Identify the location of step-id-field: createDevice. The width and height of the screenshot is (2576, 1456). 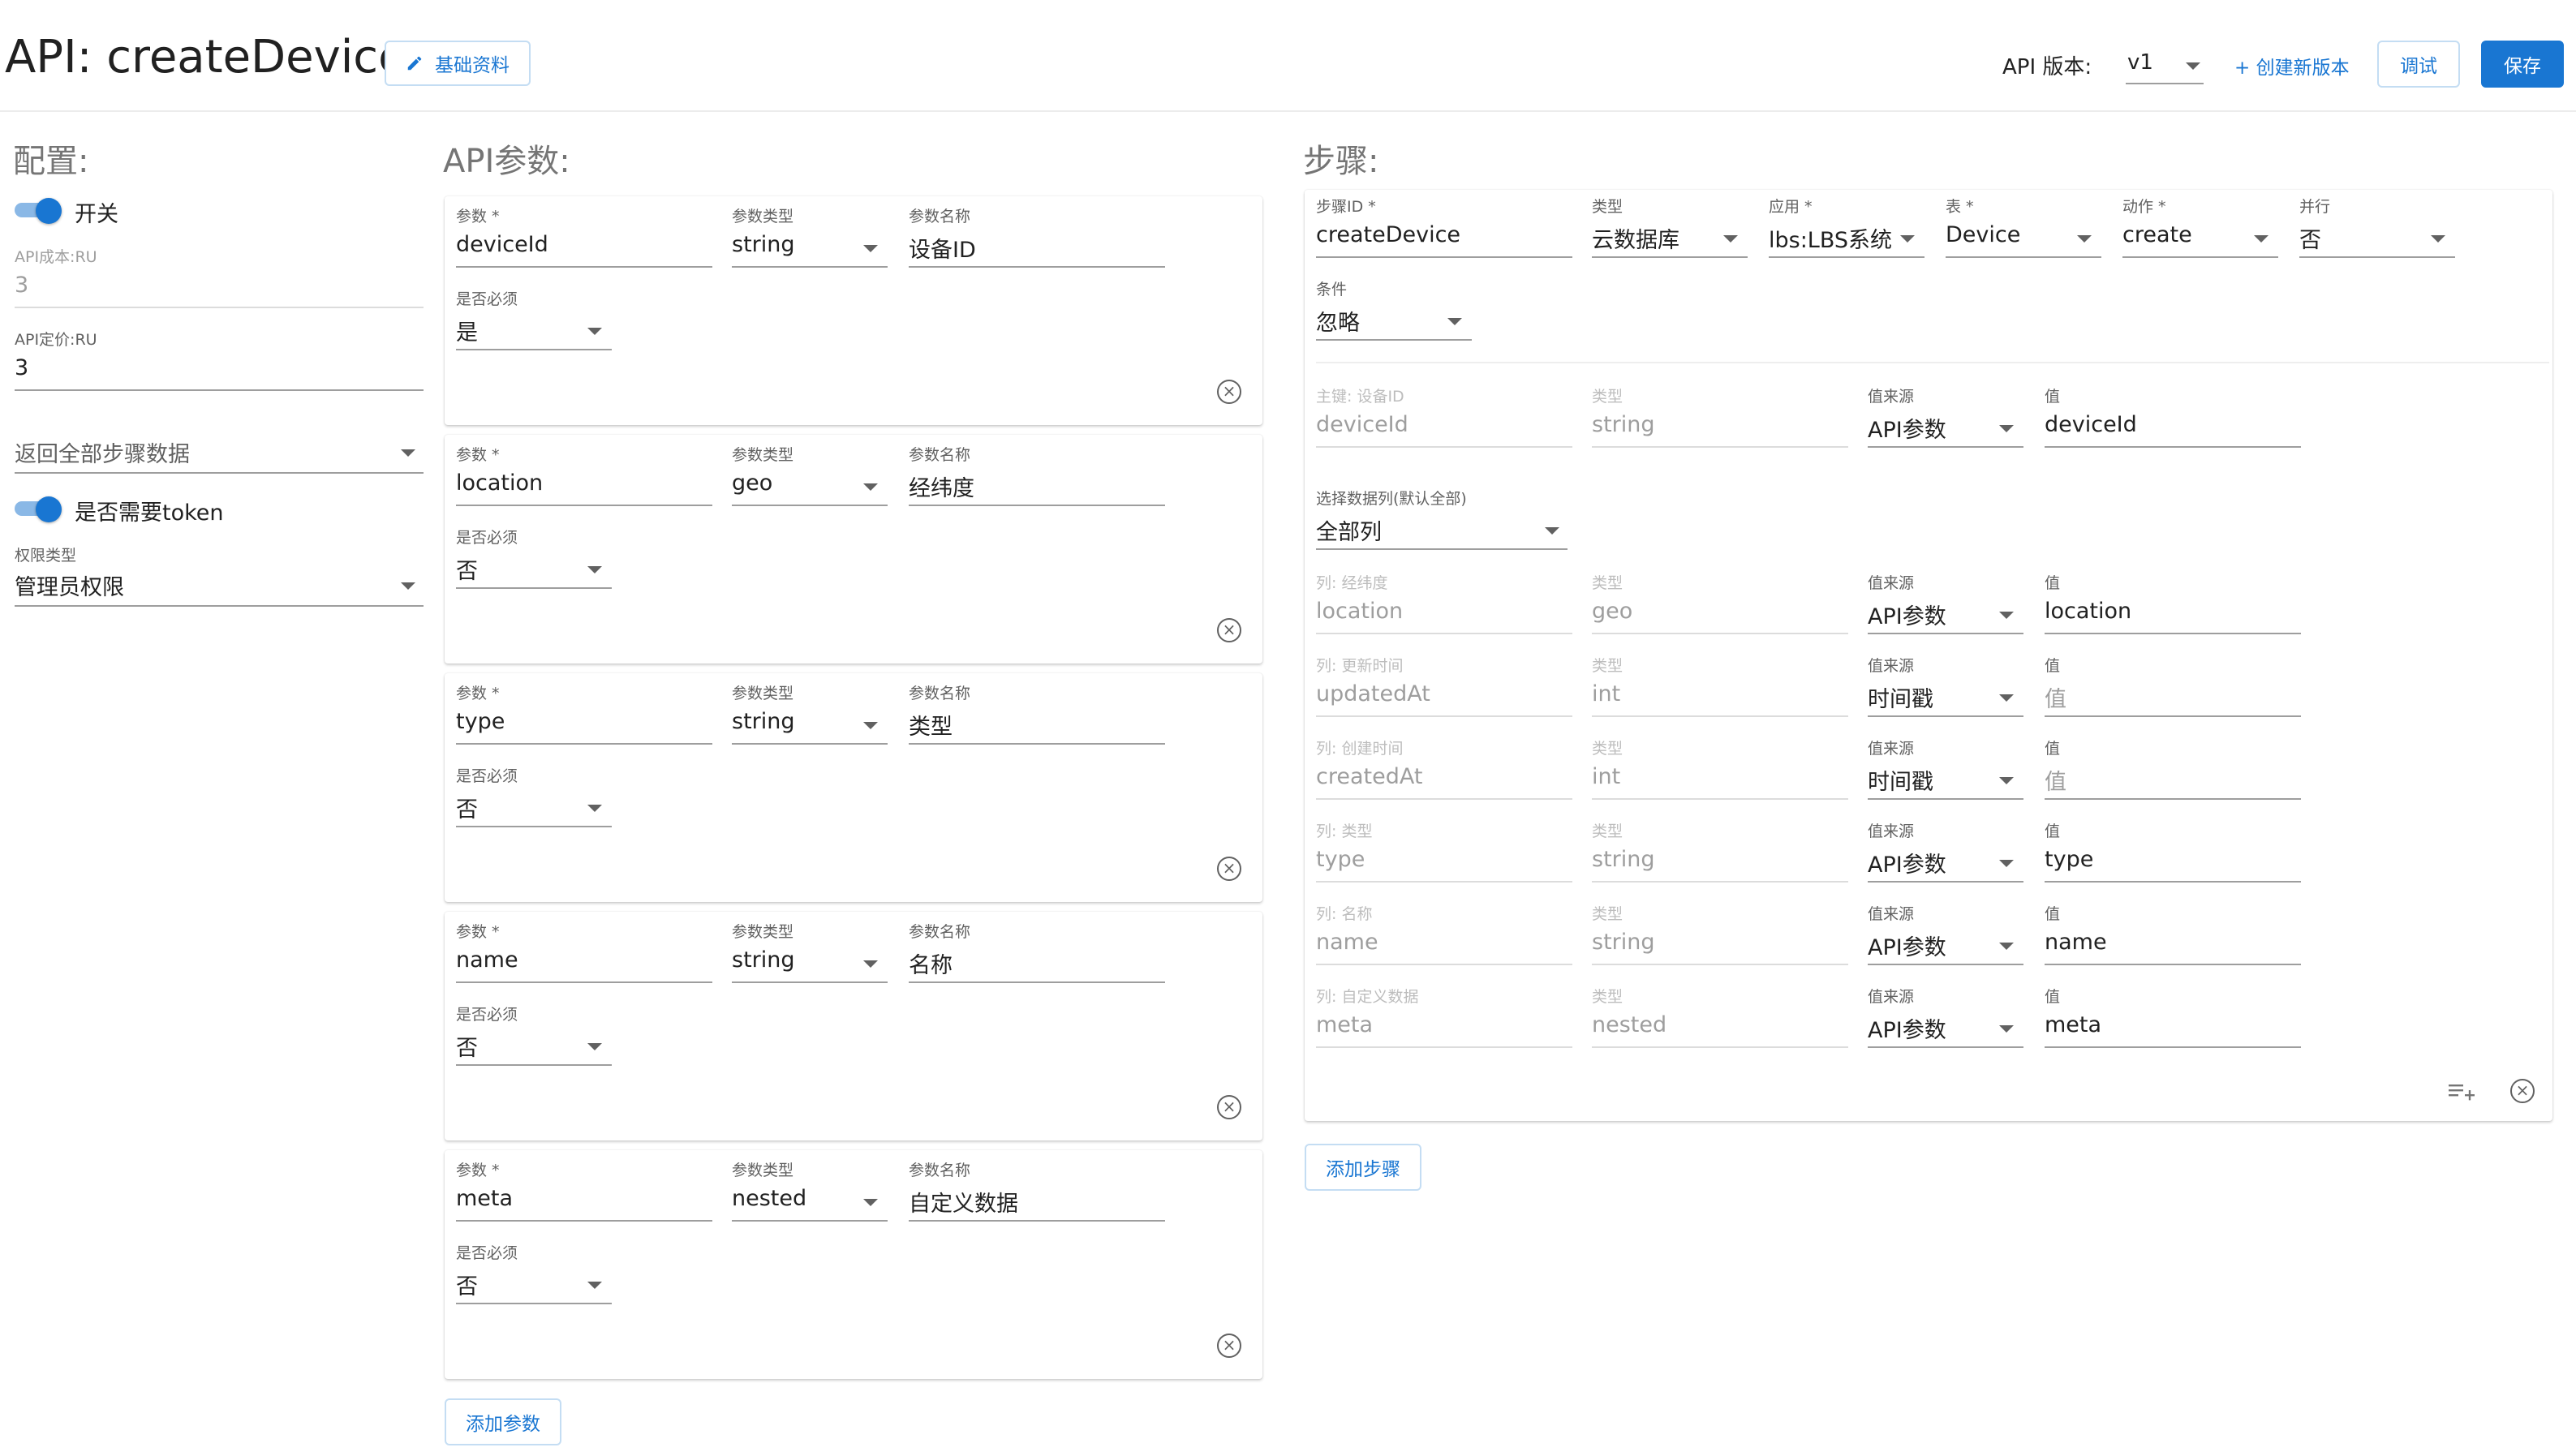
(1388, 234).